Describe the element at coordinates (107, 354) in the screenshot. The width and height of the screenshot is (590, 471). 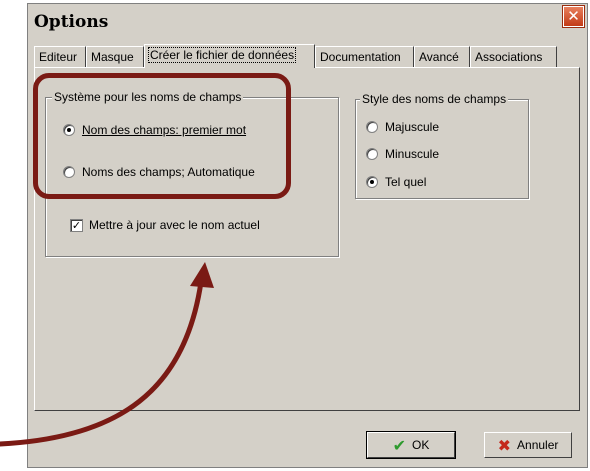
I see `annotation-arrow` at that location.